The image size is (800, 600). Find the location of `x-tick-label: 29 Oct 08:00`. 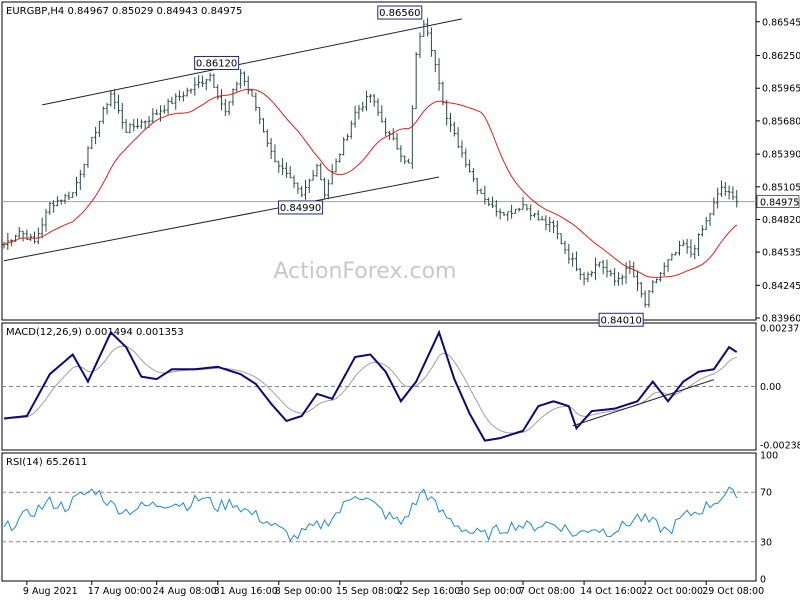

x-tick-label: 29 Oct 08:00 is located at coordinates (733, 591).